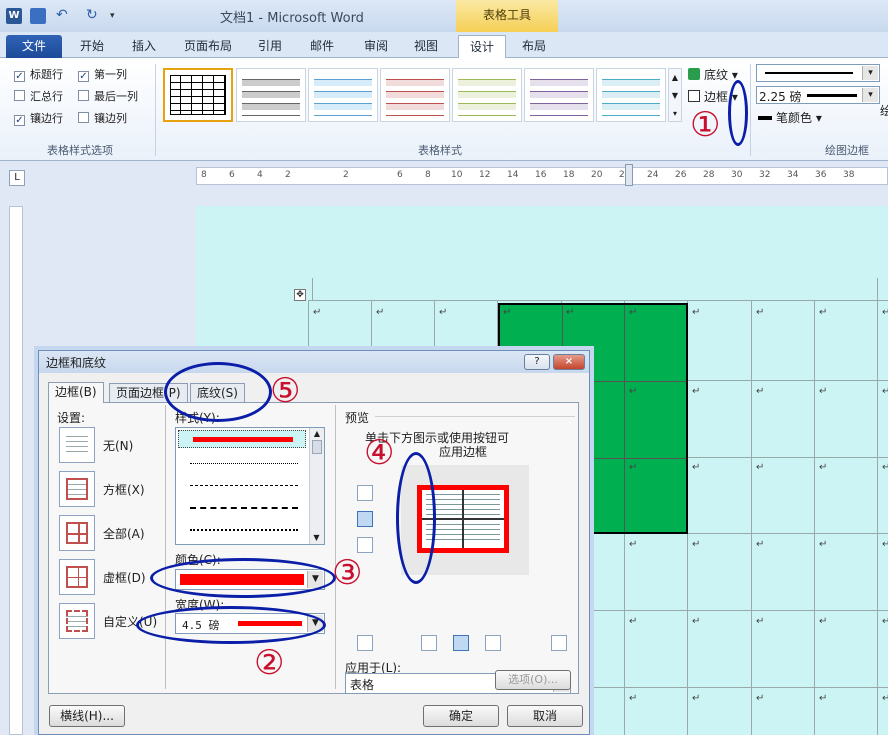 Image resolution: width=888 pixels, height=735 pixels. I want to click on draw-table-cutoff-label: 绘, so click(884, 111).